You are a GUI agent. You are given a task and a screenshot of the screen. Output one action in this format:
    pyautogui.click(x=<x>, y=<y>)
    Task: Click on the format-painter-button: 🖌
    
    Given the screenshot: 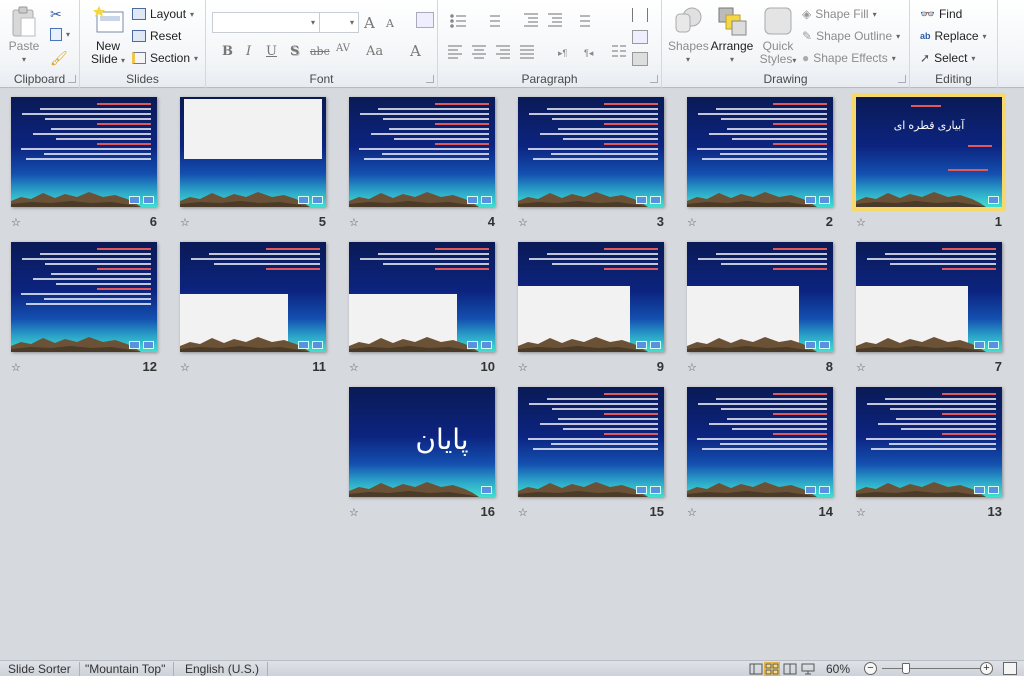 What is the action you would take?
    pyautogui.click(x=59, y=58)
    